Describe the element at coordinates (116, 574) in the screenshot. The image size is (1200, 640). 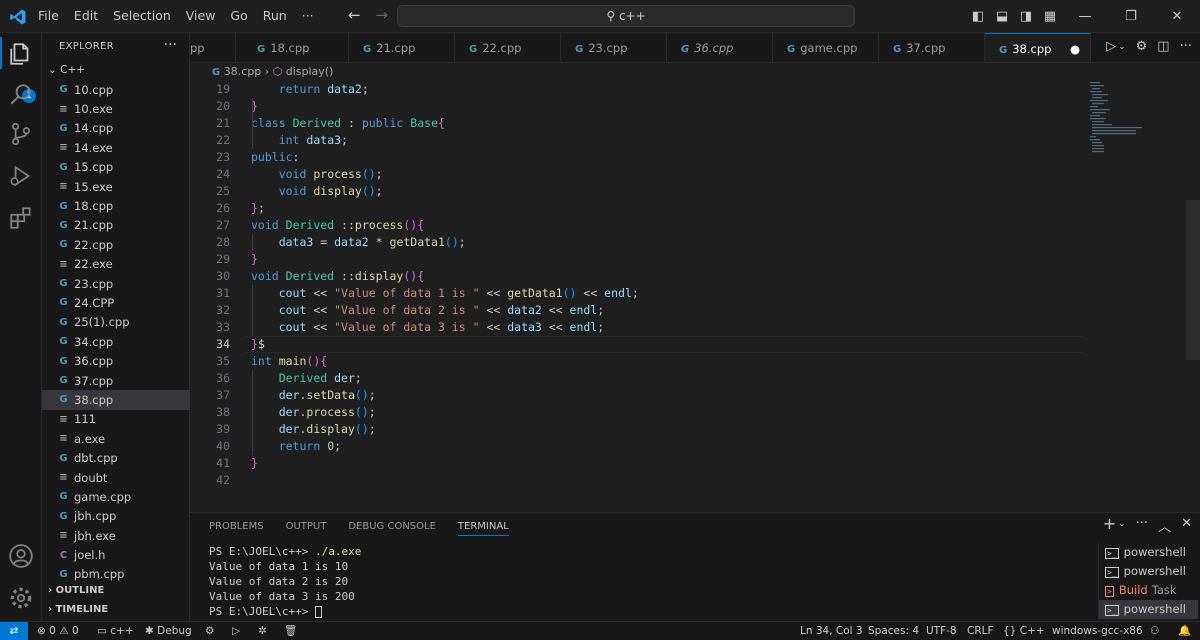
I see `file-item: Gpbm.cpp` at that location.